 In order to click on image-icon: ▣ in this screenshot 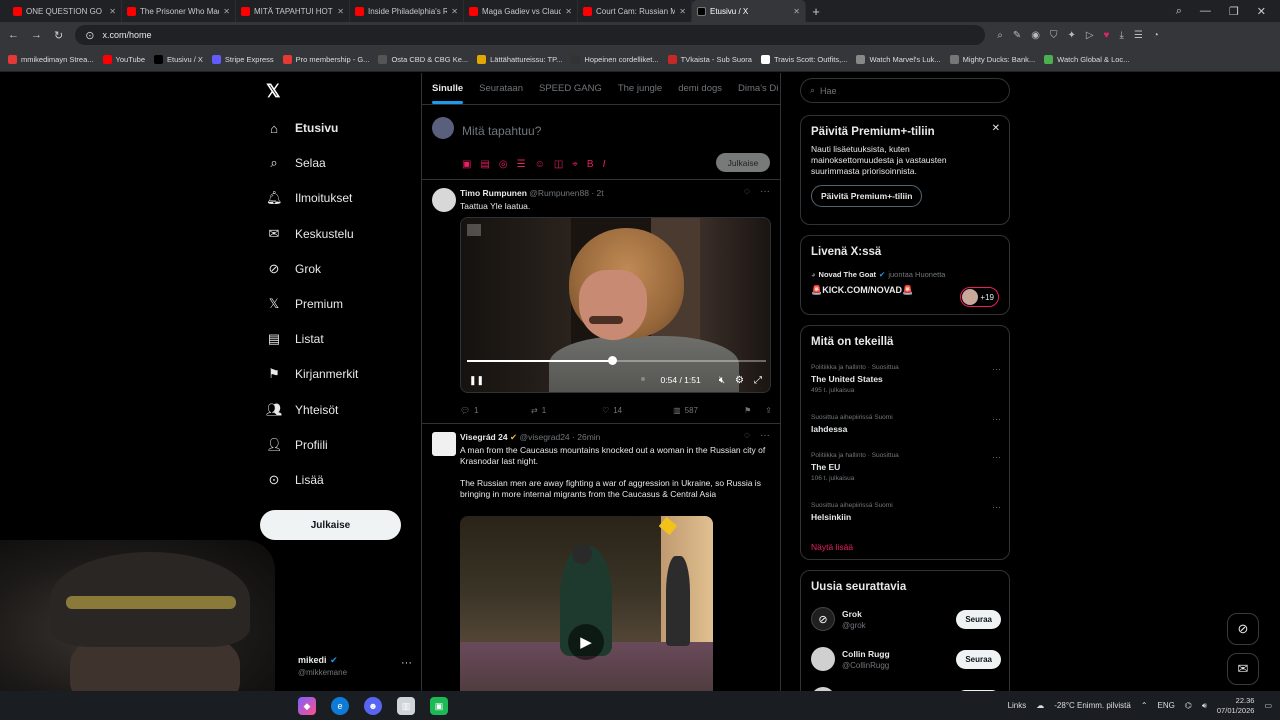, I will do `click(466, 164)`.